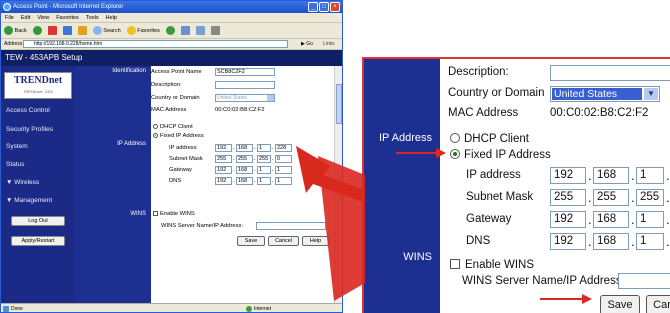 The image size is (670, 313). I want to click on zoom-subnet-mask-label: Subnet Mask, so click(500, 197).